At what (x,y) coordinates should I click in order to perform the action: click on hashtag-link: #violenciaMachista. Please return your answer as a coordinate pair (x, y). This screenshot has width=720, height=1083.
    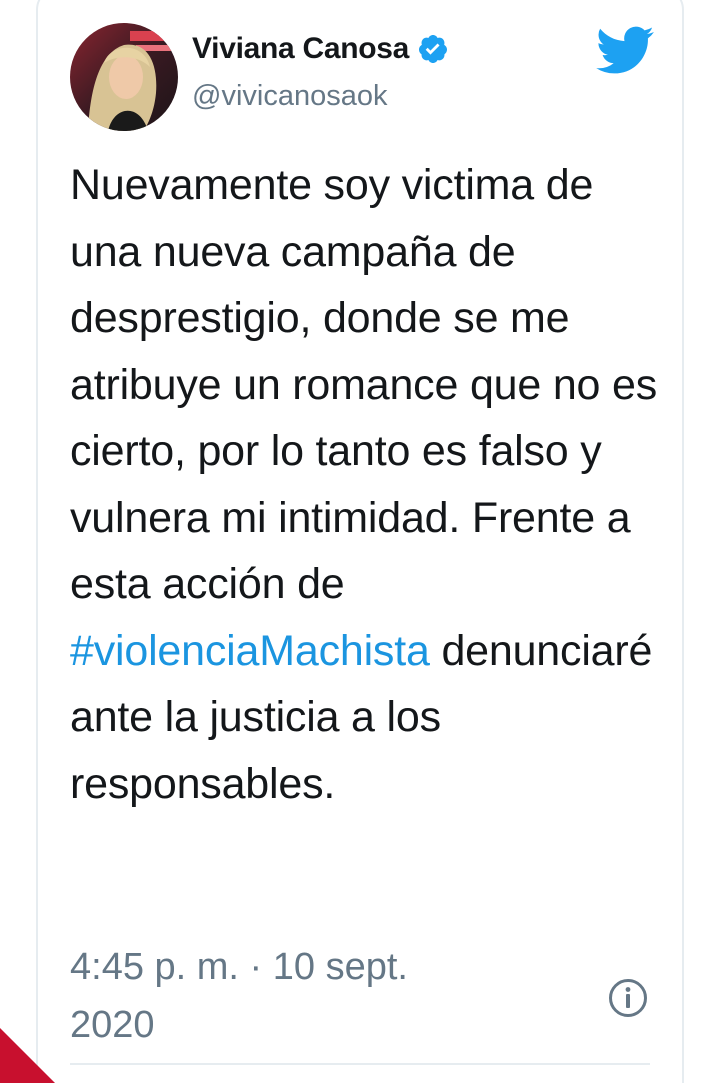
    Looking at the image, I should click on (250, 651).